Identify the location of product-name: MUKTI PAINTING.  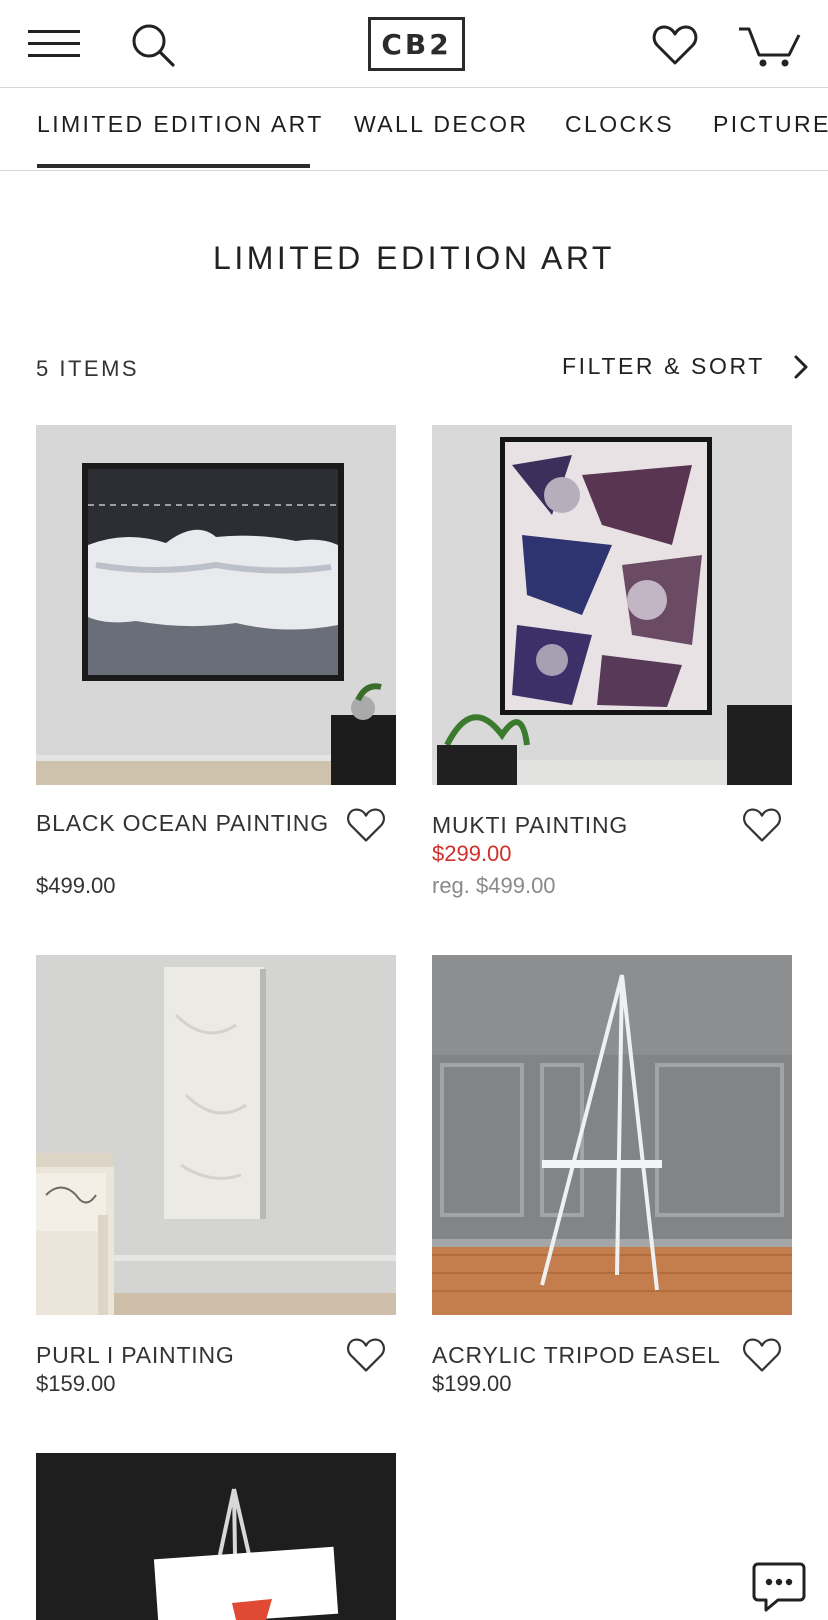
(582, 825).